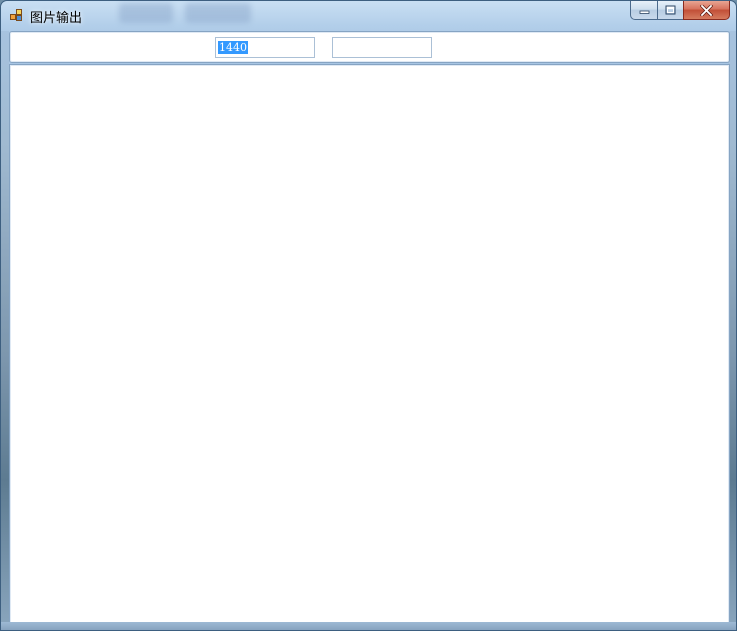 Image resolution: width=737 pixels, height=631 pixels. What do you see at coordinates (368, 626) in the screenshot?
I see `window-frame-bottom` at bounding box center [368, 626].